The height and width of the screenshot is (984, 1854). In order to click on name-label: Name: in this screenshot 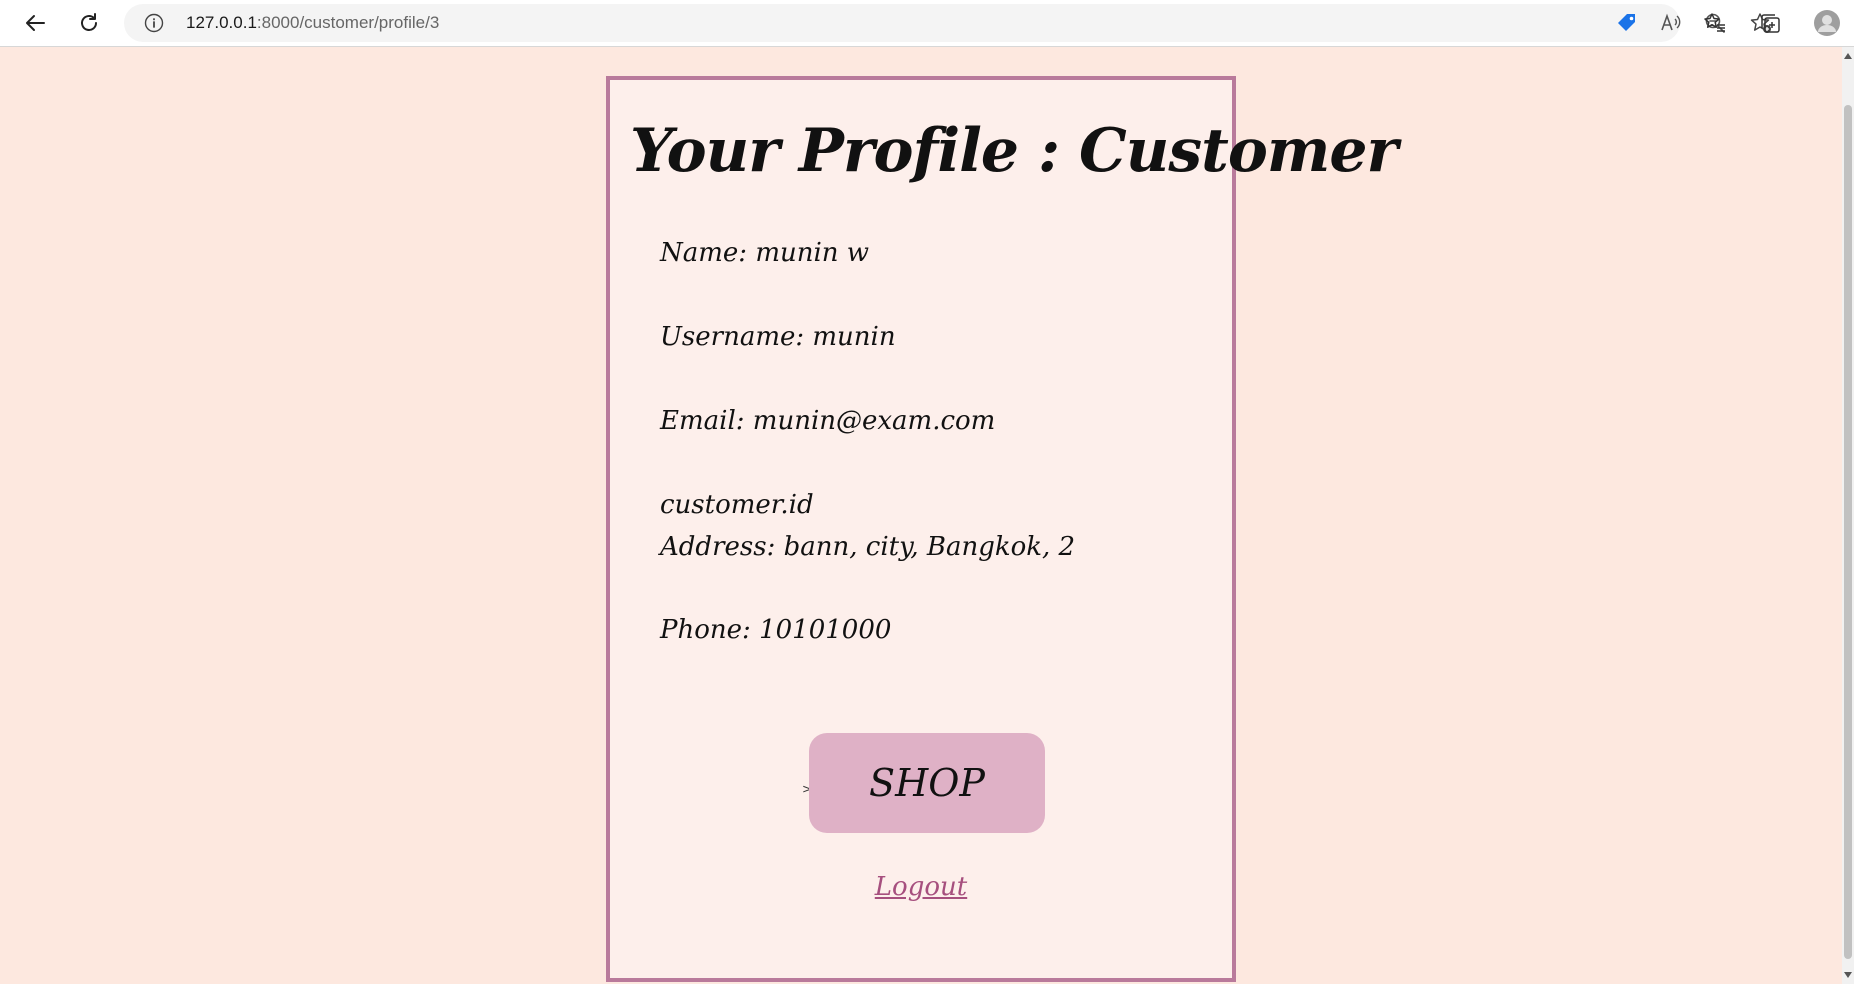, I will do `click(704, 253)`.